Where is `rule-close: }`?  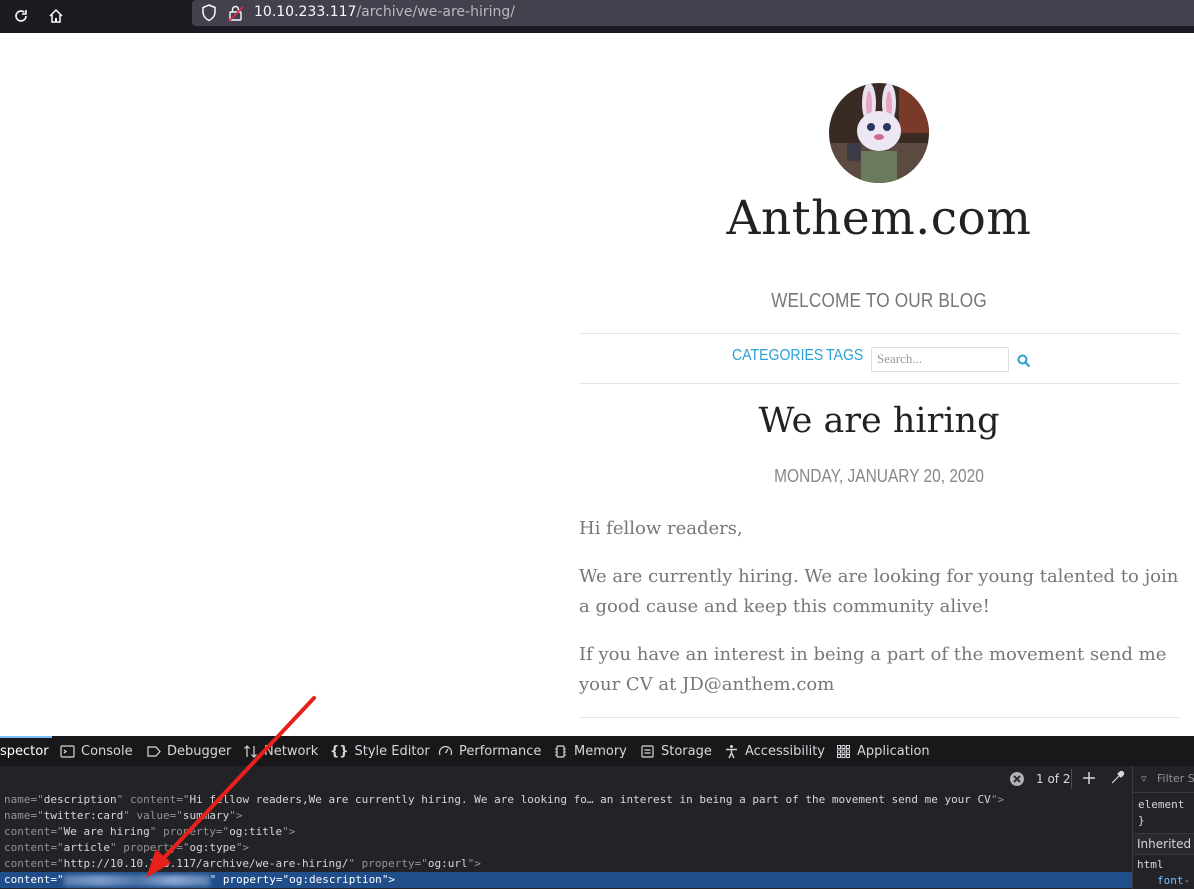 rule-close: } is located at coordinates (1141, 820).